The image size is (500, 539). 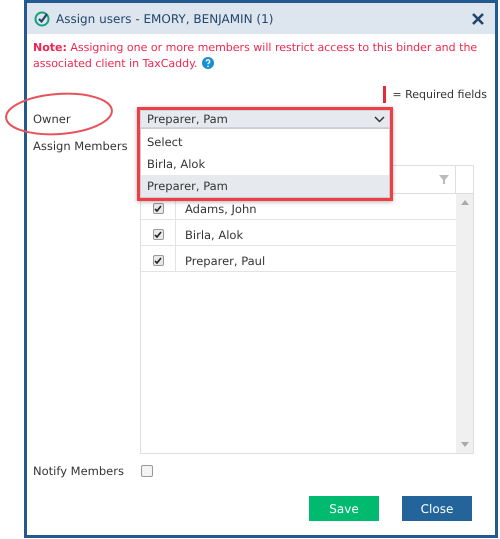 I want to click on required-marker, so click(x=384, y=94).